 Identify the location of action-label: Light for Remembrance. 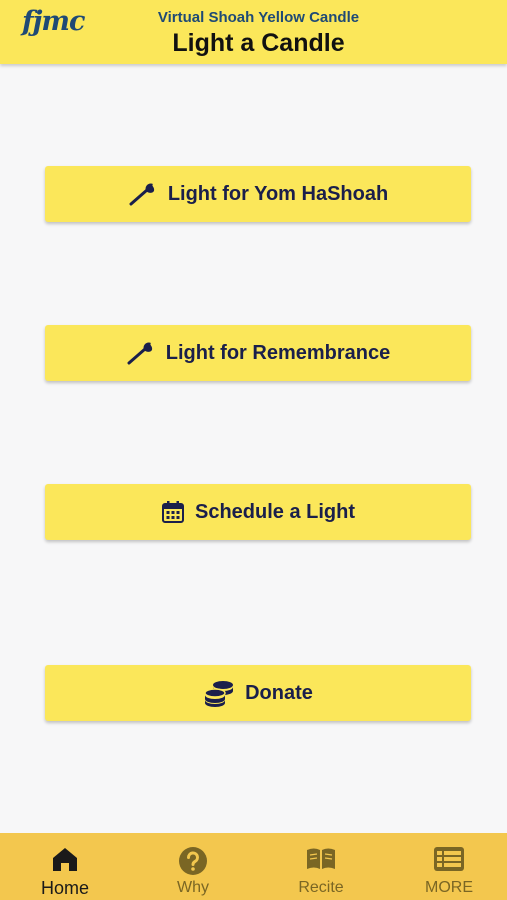
(278, 352).